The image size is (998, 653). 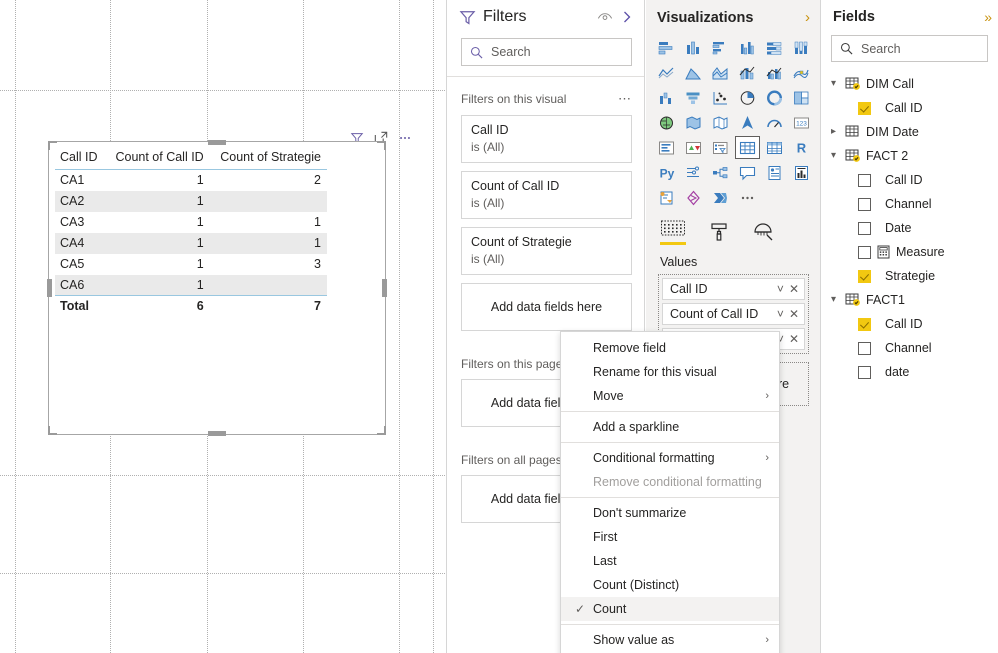 What do you see at coordinates (191, 243) in the screenshot?
I see `table-row: CA4 1 1` at bounding box center [191, 243].